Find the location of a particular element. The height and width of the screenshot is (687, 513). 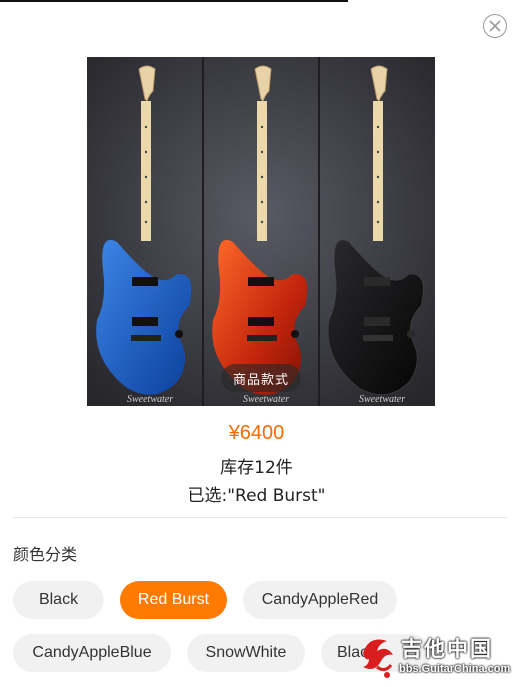

color-option-candyappleblue: CandyAppleBlue is located at coordinates (92, 653).